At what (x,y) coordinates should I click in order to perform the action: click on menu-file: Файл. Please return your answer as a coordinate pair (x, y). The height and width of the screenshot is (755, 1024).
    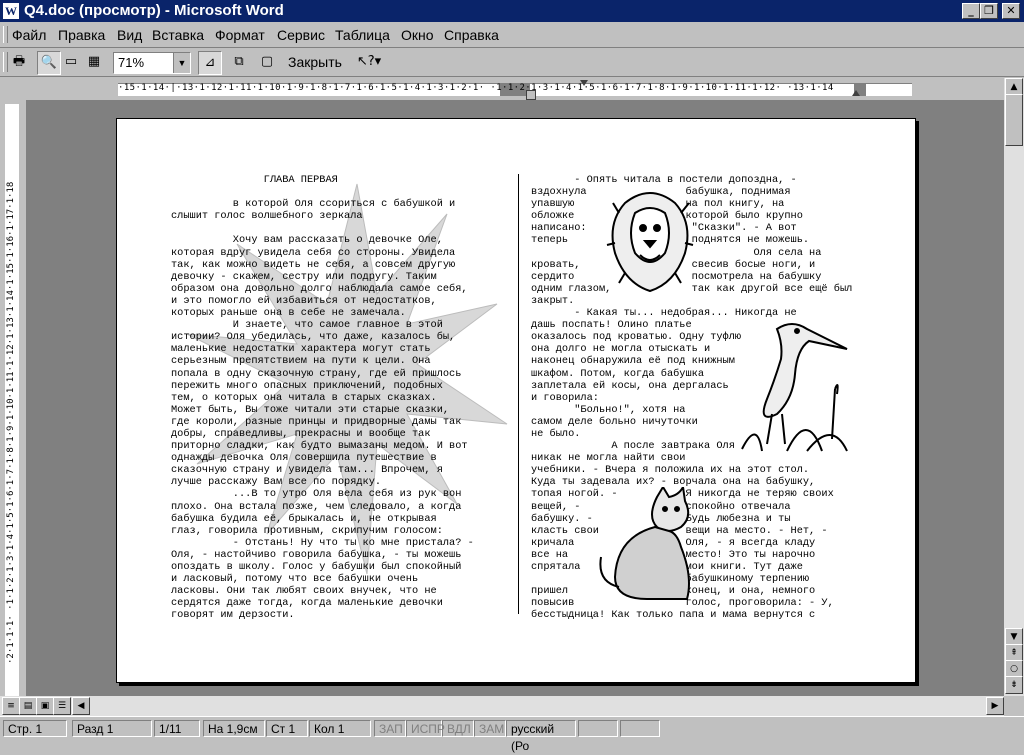
    Looking at the image, I should click on (29, 35).